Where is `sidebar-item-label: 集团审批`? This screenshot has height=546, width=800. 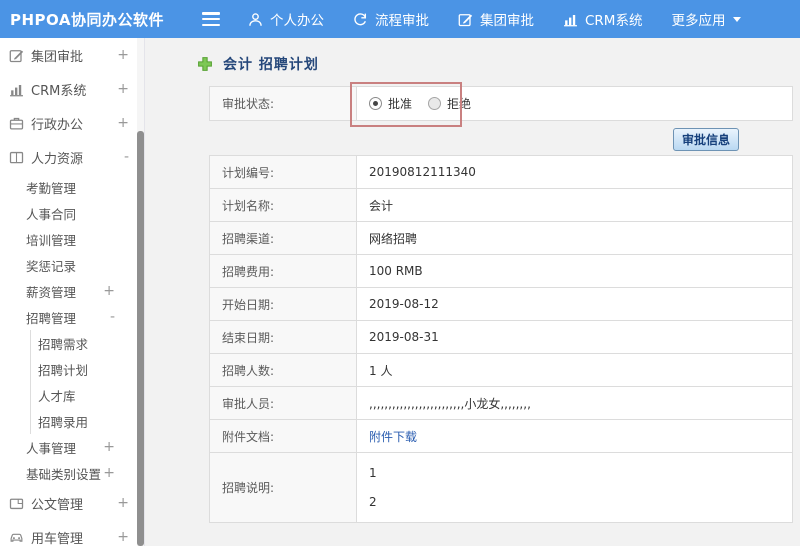
sidebar-item-label: 集团审批 is located at coordinates (57, 57).